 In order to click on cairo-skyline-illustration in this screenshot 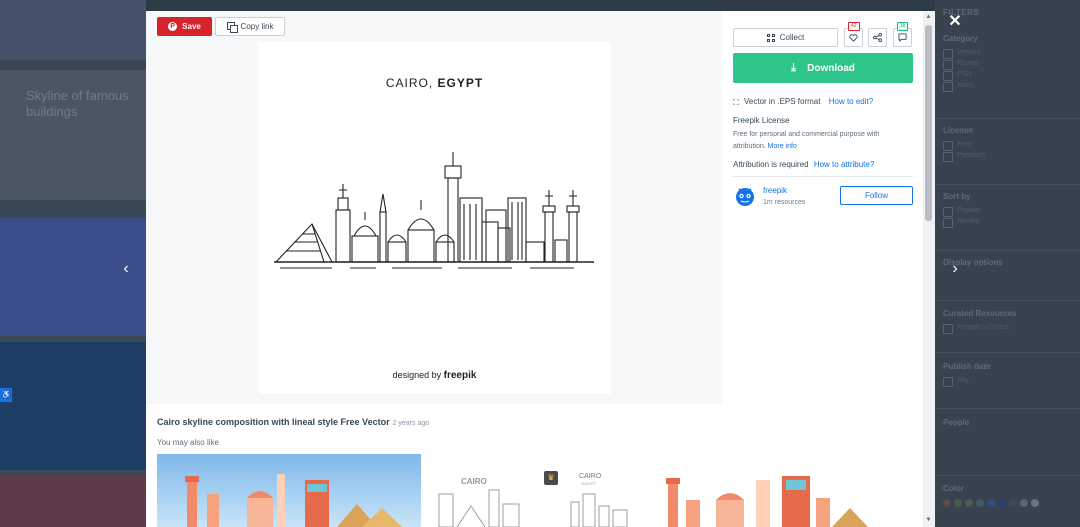, I will do `click(434, 210)`.